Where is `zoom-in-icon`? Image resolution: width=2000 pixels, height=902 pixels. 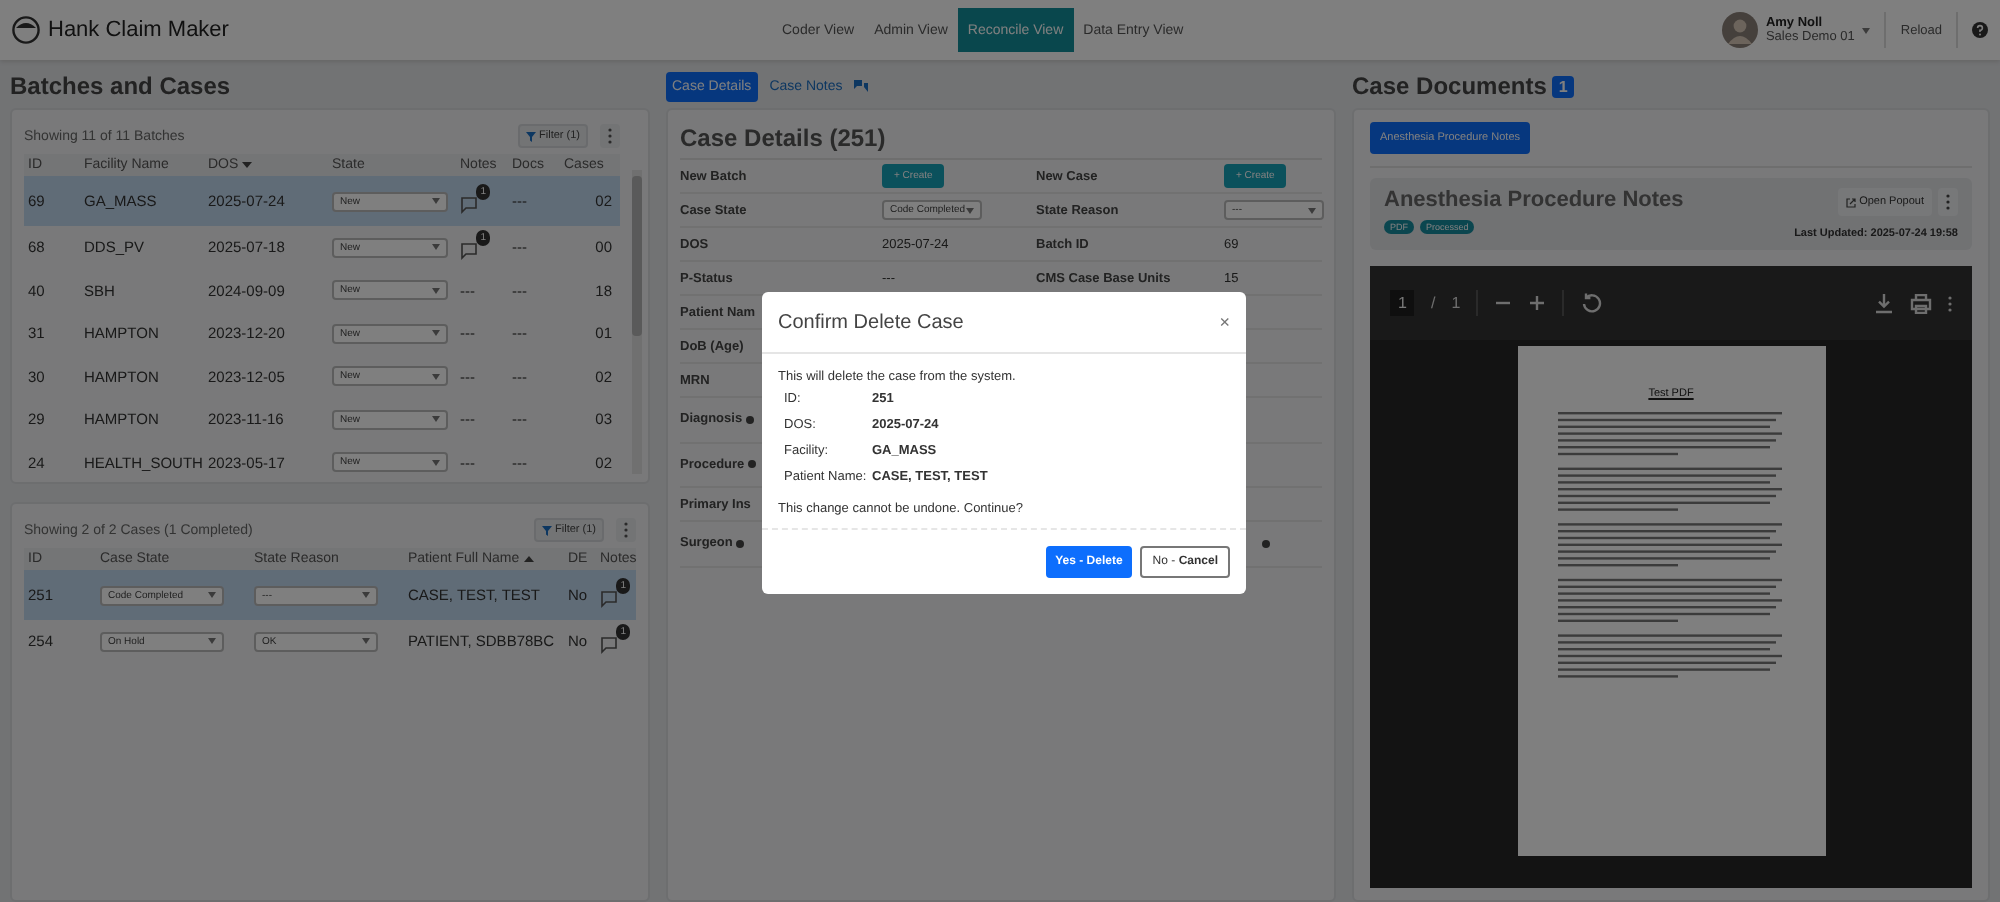
zoom-in-icon is located at coordinates (1537, 303).